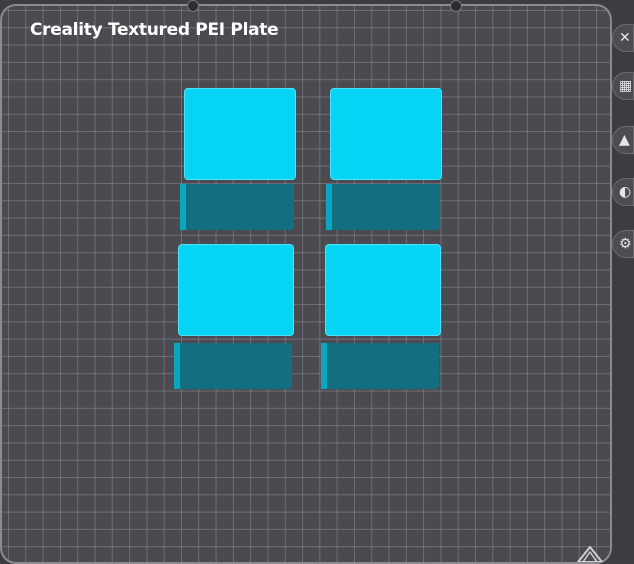 This screenshot has width=634, height=564. What do you see at coordinates (623, 140) in the screenshot?
I see `auto-orient-icon: ▲` at bounding box center [623, 140].